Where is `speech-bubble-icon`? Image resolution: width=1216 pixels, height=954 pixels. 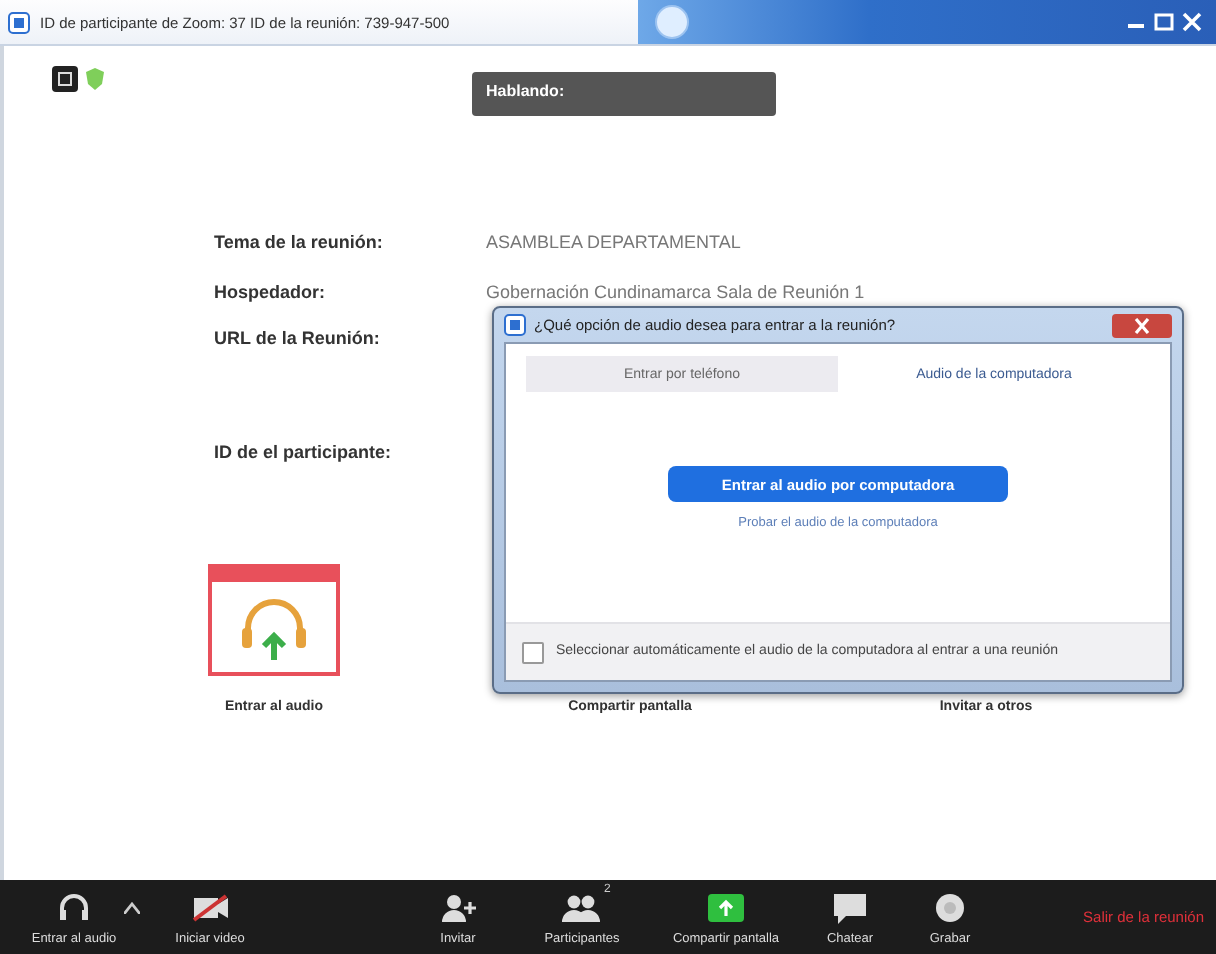
speech-bubble-icon is located at coordinates (850, 907).